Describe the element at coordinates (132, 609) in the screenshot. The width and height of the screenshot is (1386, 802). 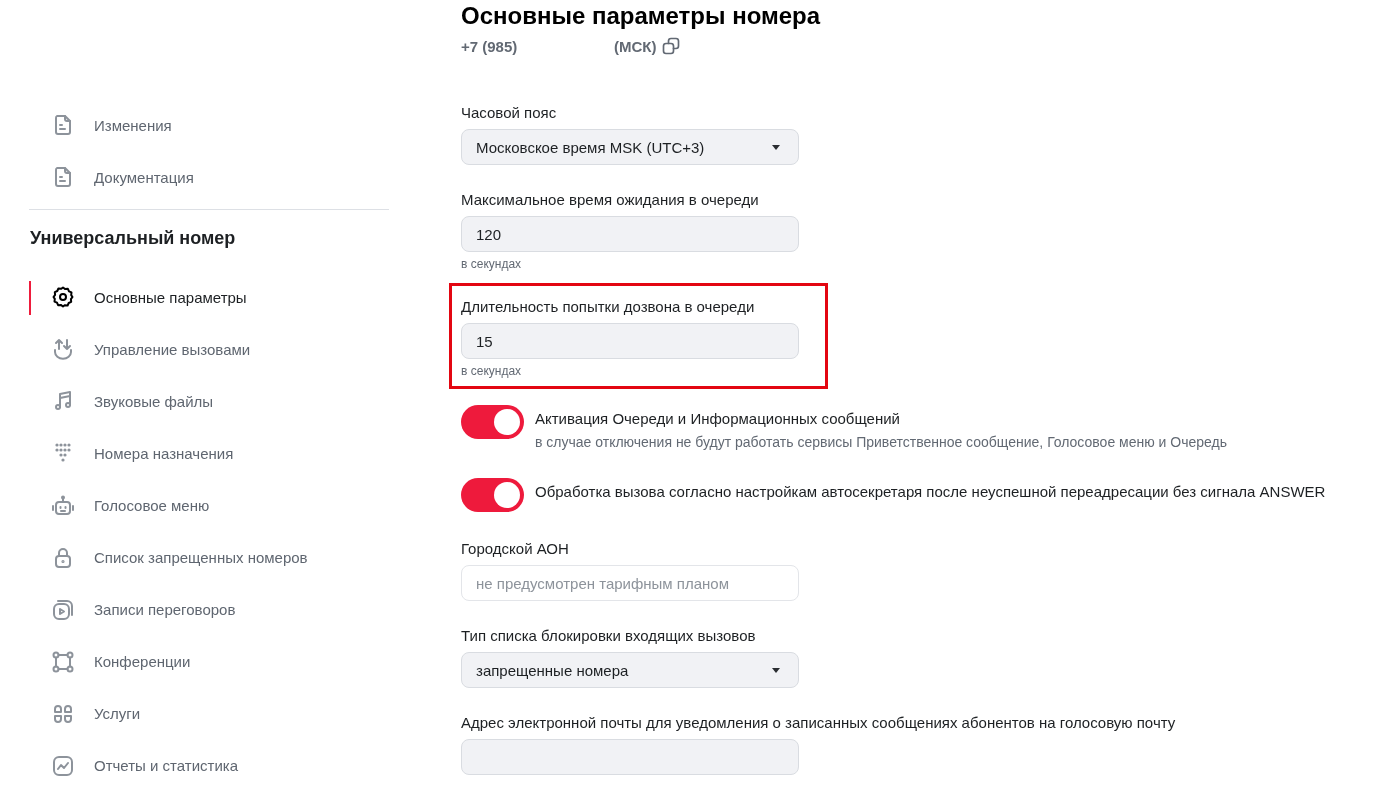
I see `nav-item: Записи переговоров` at that location.